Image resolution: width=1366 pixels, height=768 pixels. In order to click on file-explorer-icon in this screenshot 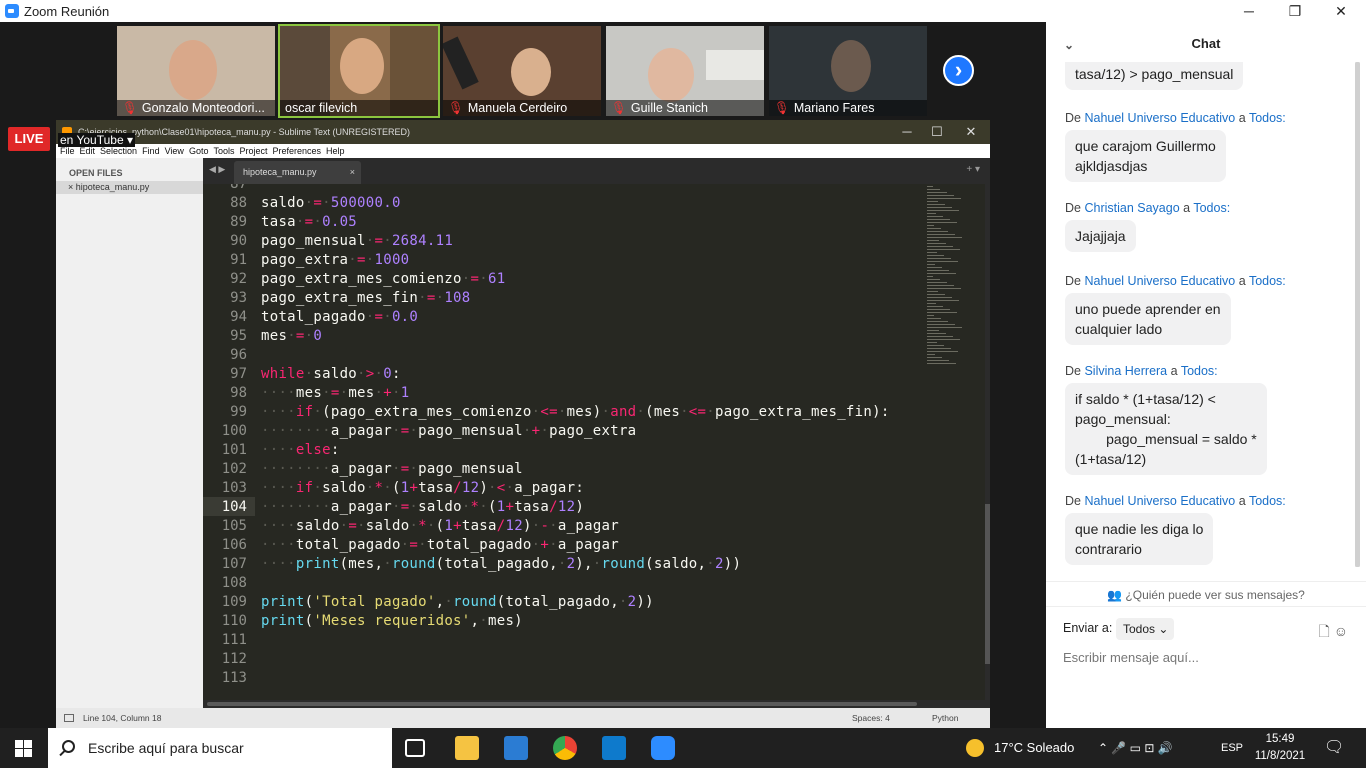, I will do `click(467, 748)`.